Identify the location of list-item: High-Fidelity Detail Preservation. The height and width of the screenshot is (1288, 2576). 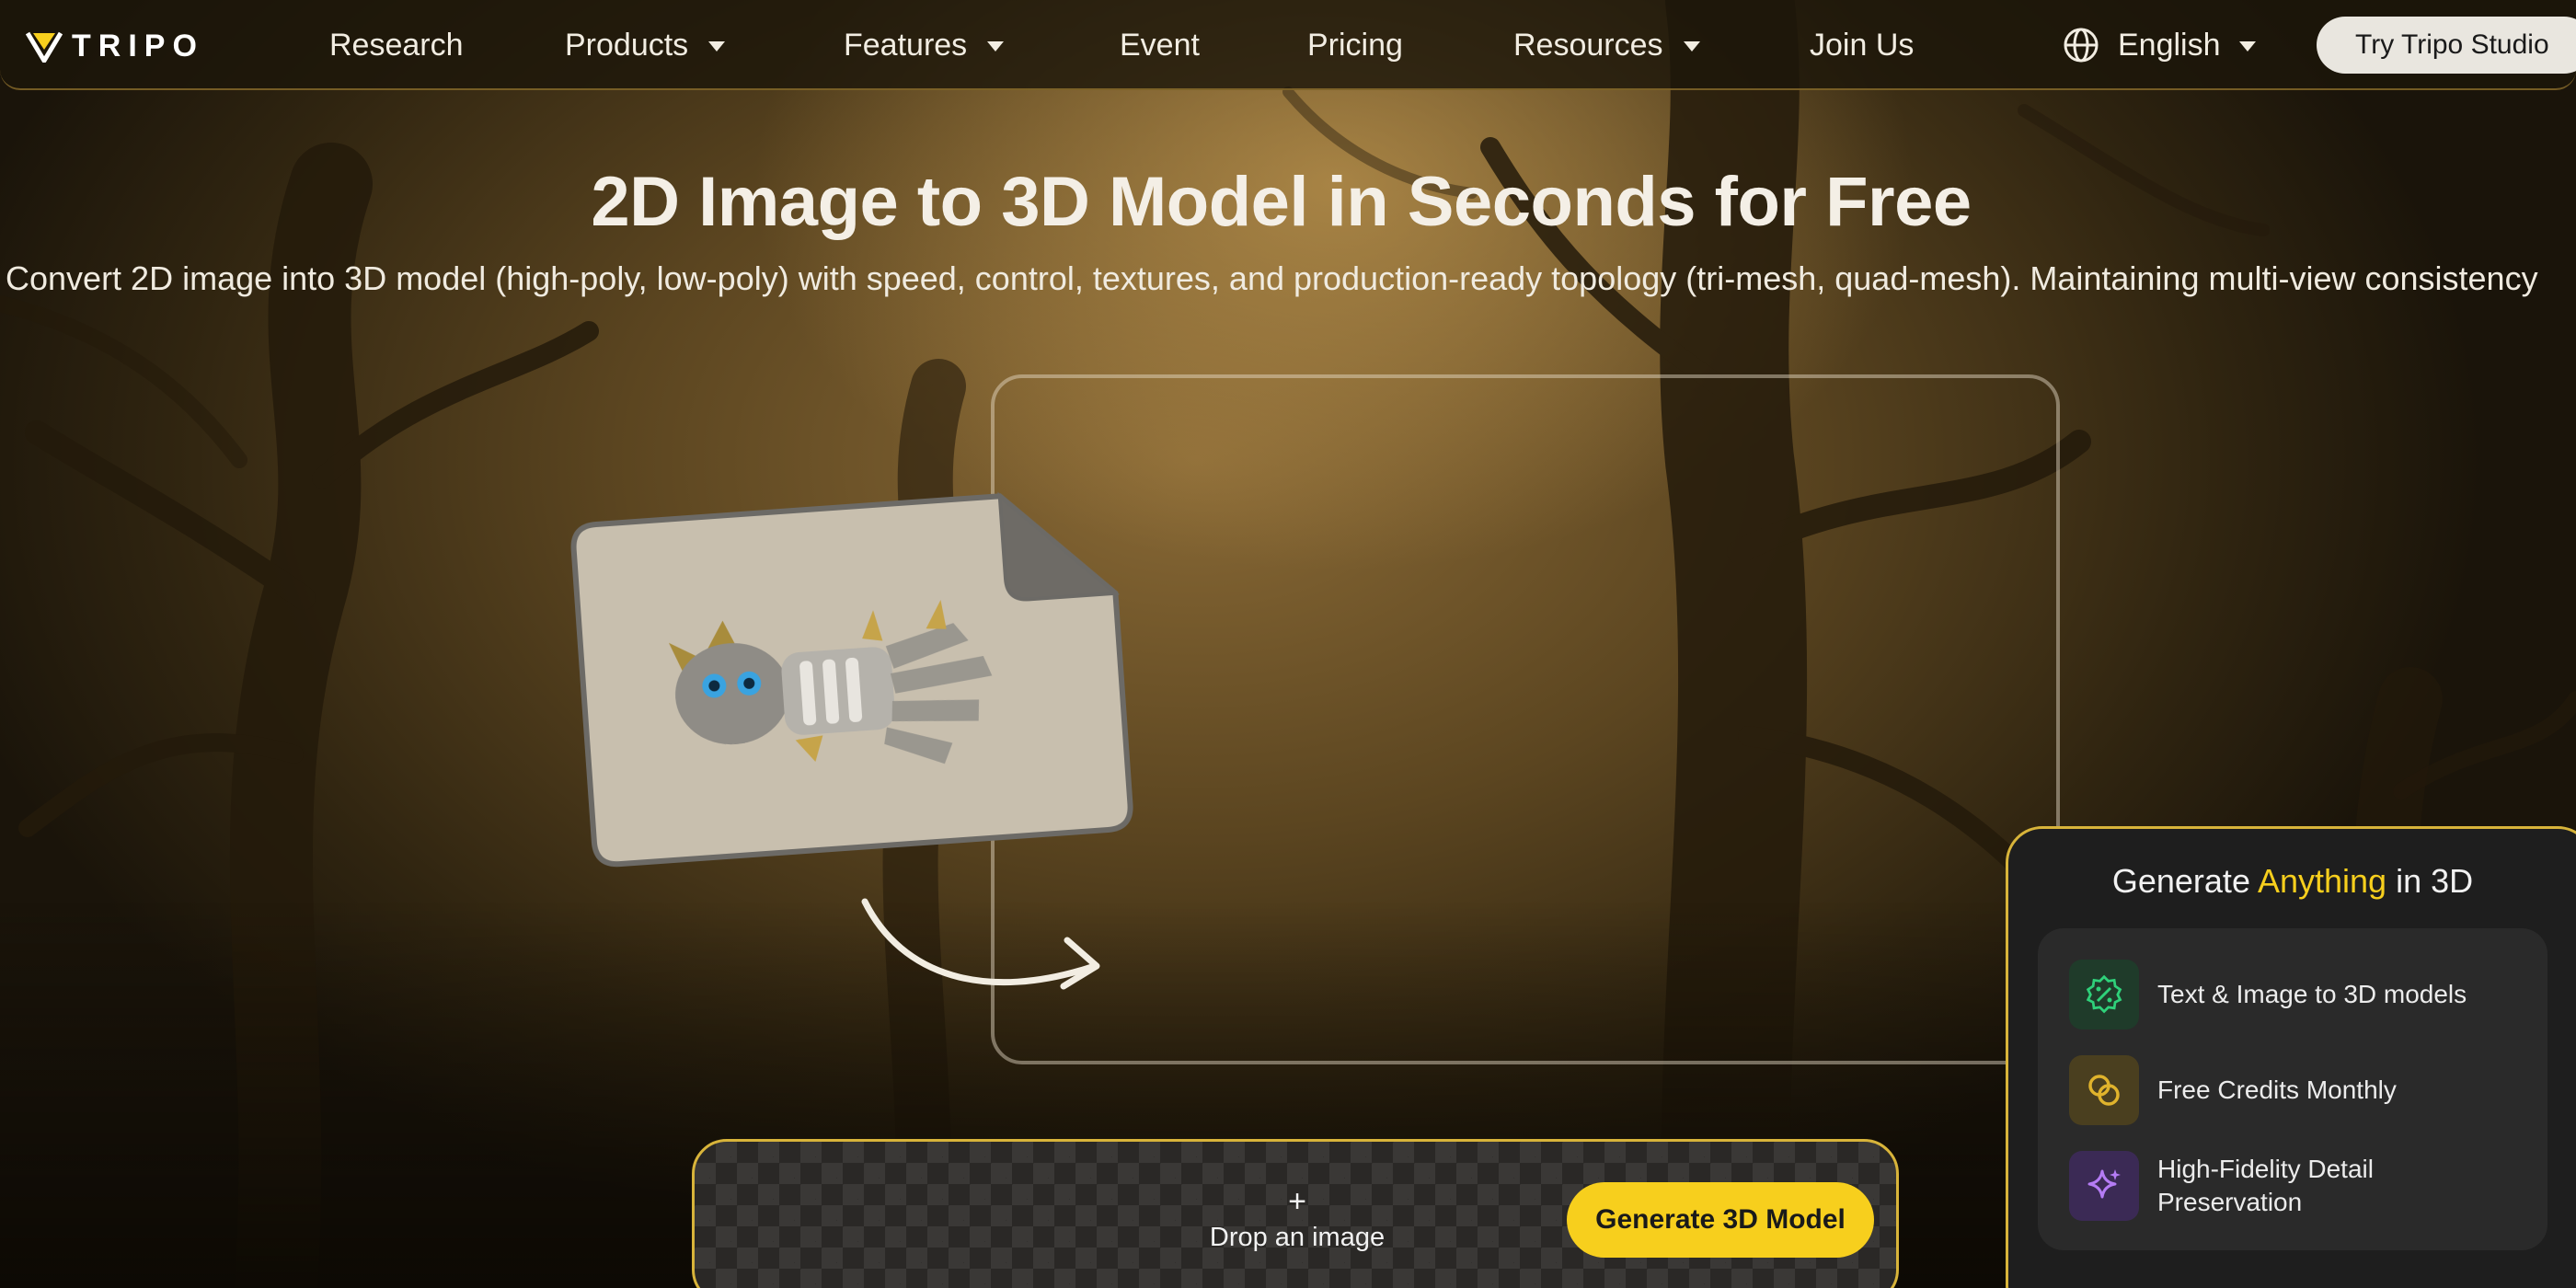
(2299, 1186).